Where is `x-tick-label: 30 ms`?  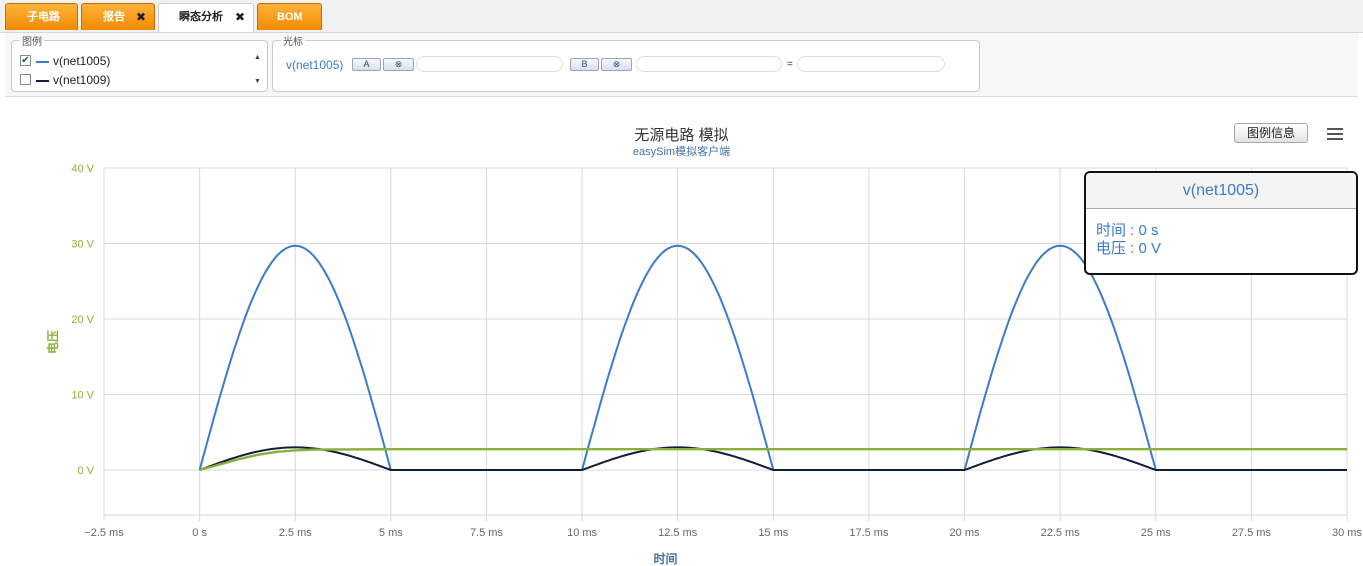
x-tick-label: 30 ms is located at coordinates (1347, 533).